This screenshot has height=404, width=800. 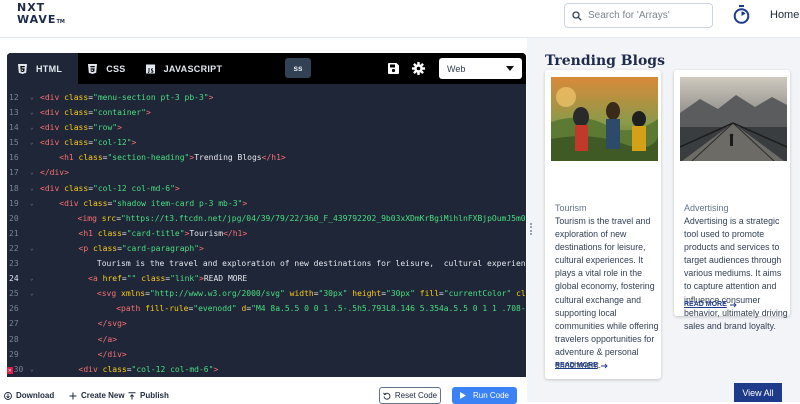 I want to click on tab-javascript-label: JAVASCRIPT, so click(x=193, y=68).